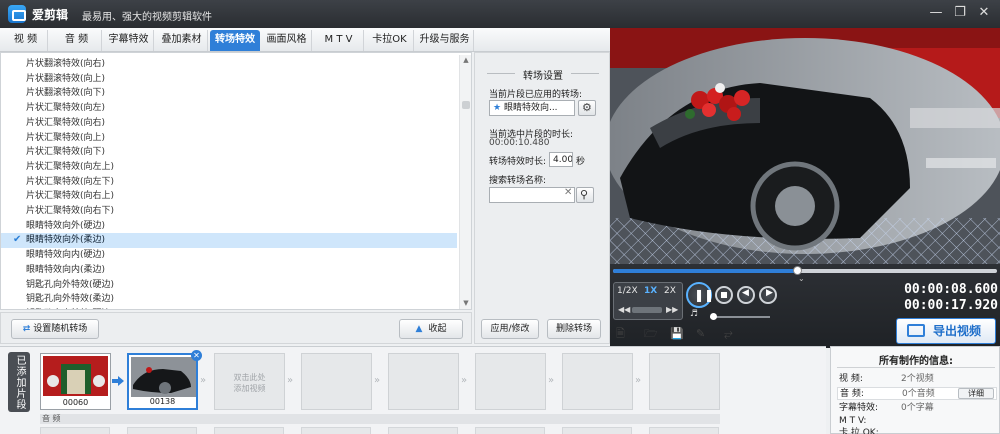 Image resolution: width=1000 pixels, height=434 pixels. What do you see at coordinates (677, 334) in the screenshot?
I see `save-icon: 💾` at bounding box center [677, 334].